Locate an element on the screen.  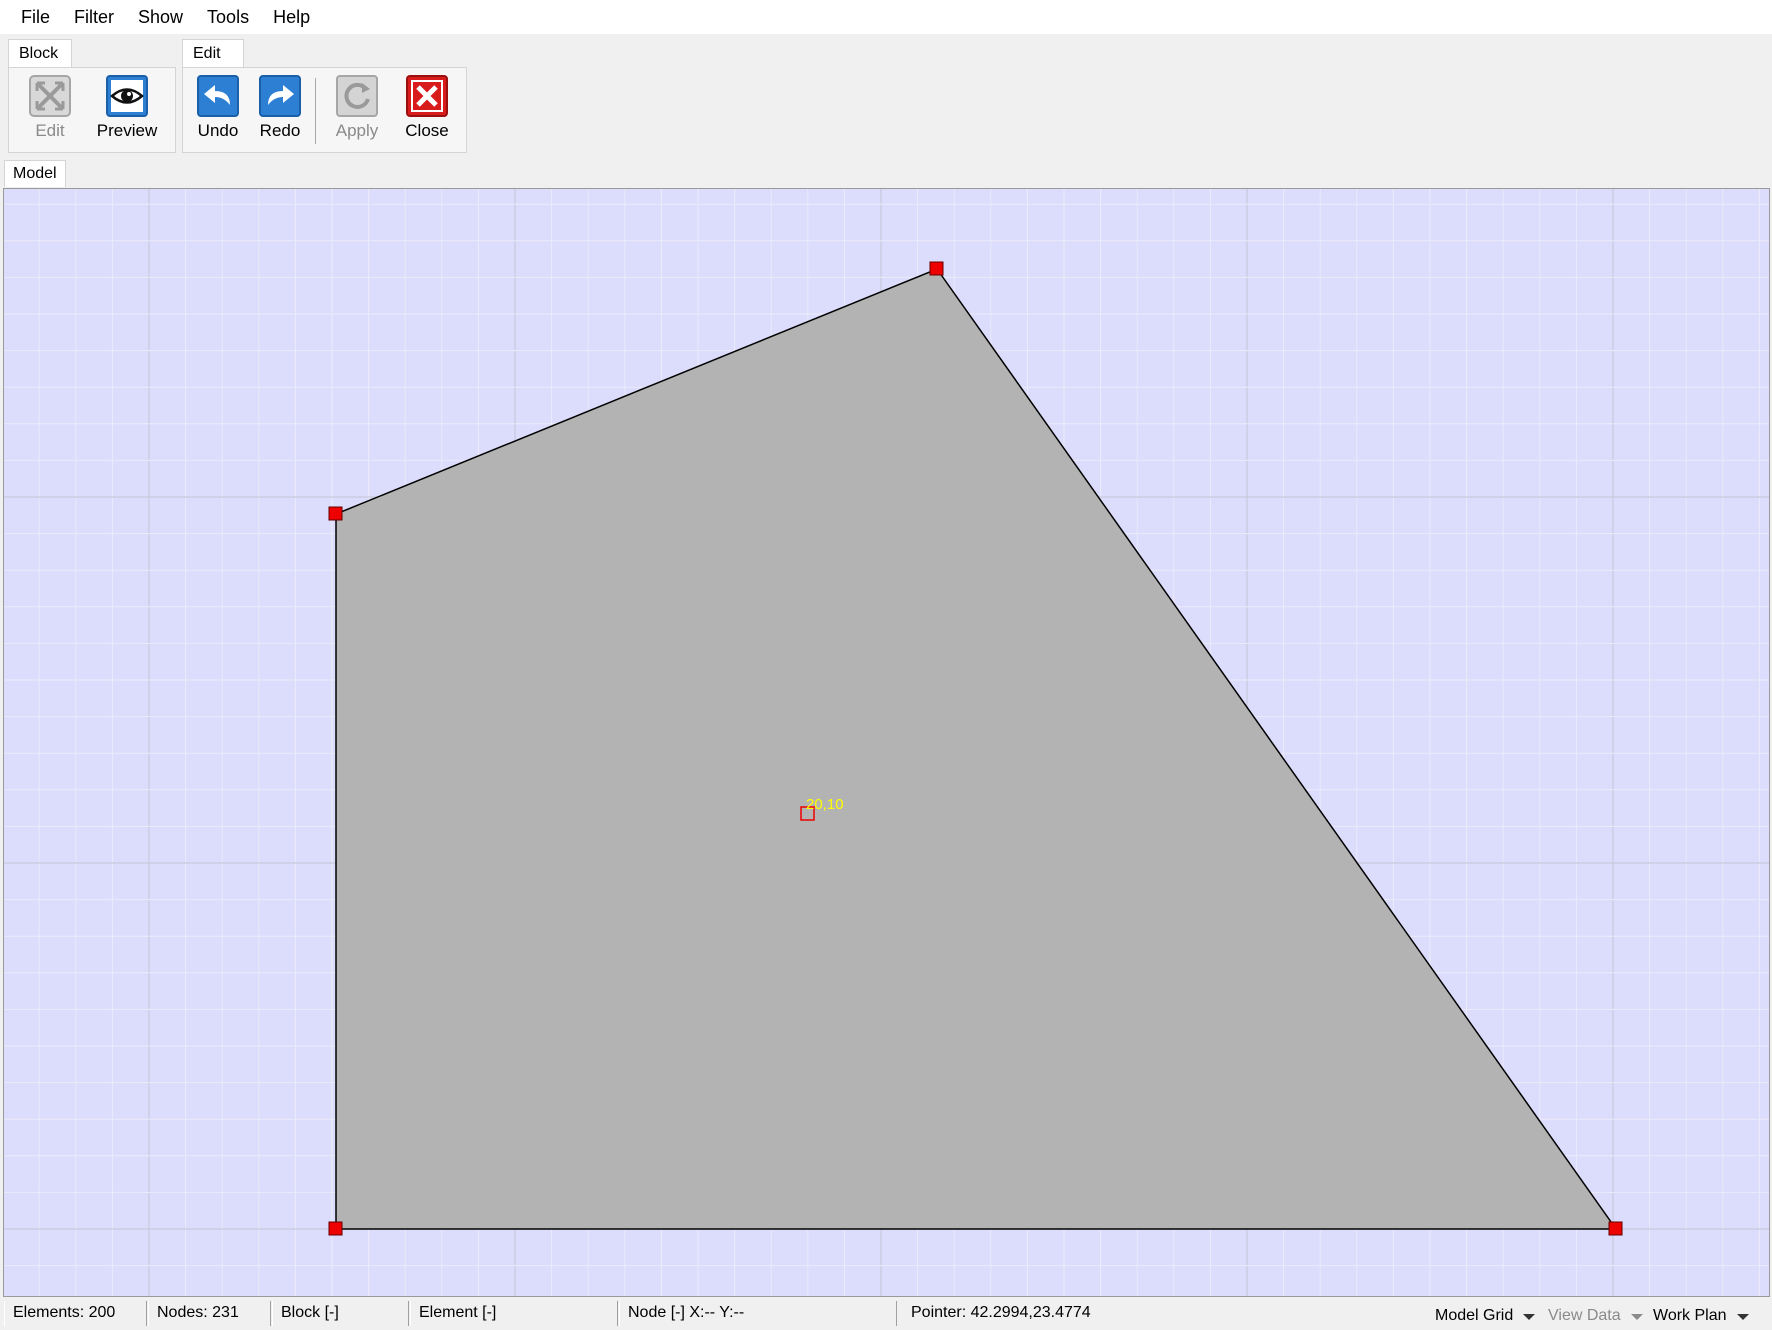
status-pointer: Pointer: 42.2994,23.4774 is located at coordinates (1001, 1312).